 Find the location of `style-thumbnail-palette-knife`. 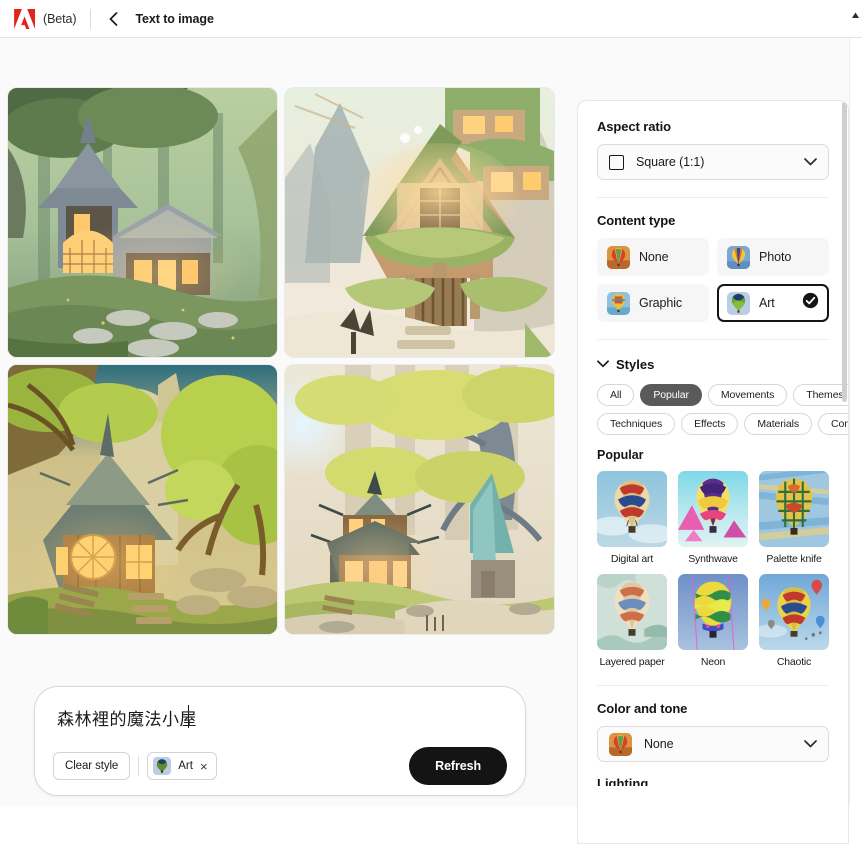

style-thumbnail-palette-knife is located at coordinates (794, 509).